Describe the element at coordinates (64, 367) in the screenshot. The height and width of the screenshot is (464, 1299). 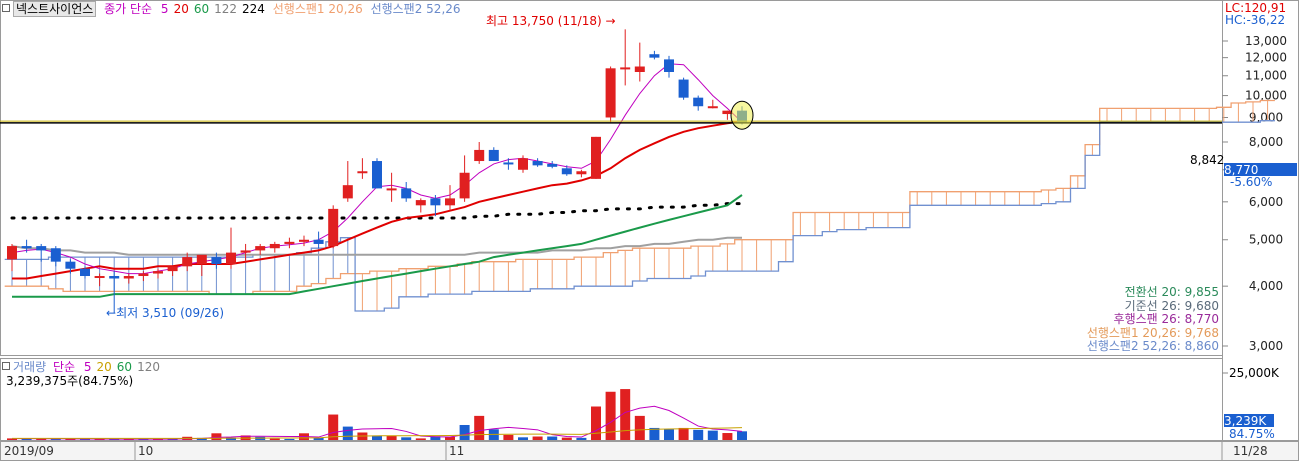
I see `volume-ma-prefix: 단순` at that location.